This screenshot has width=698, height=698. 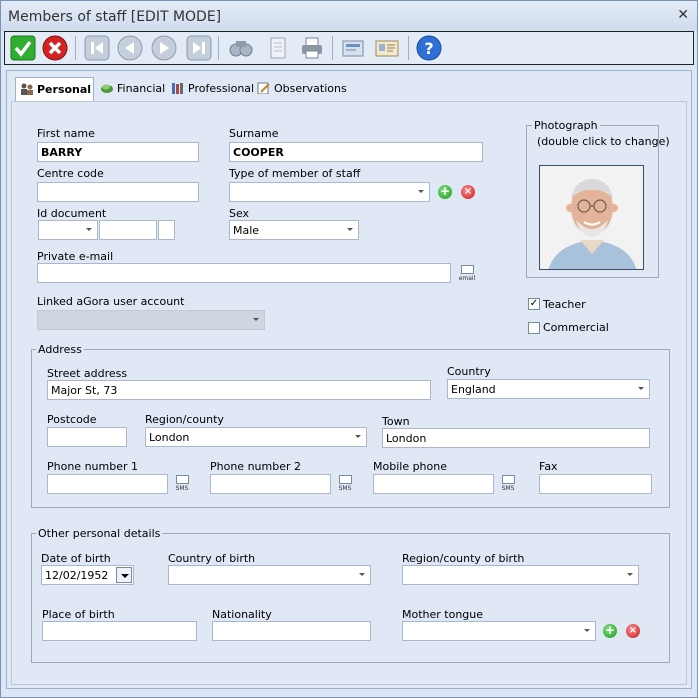 What do you see at coordinates (548, 466) in the screenshot?
I see `fax-label: Fax` at bounding box center [548, 466].